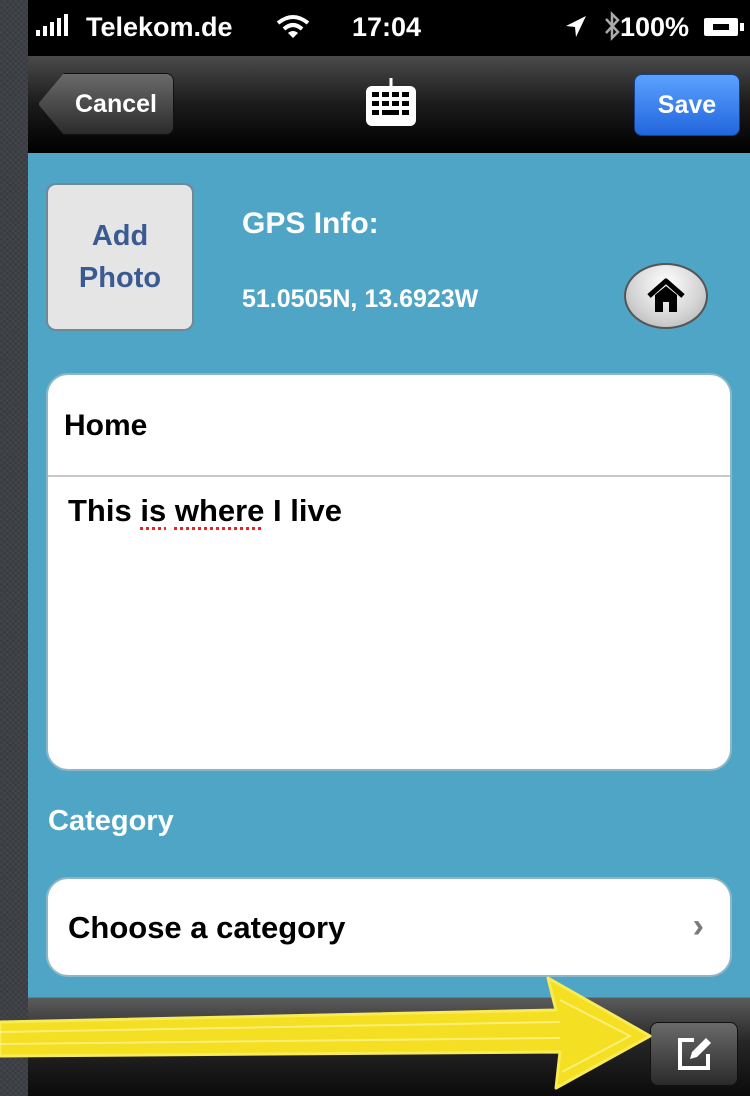 This screenshot has width=750, height=1096. Describe the element at coordinates (389, 476) in the screenshot. I see `divider` at that location.